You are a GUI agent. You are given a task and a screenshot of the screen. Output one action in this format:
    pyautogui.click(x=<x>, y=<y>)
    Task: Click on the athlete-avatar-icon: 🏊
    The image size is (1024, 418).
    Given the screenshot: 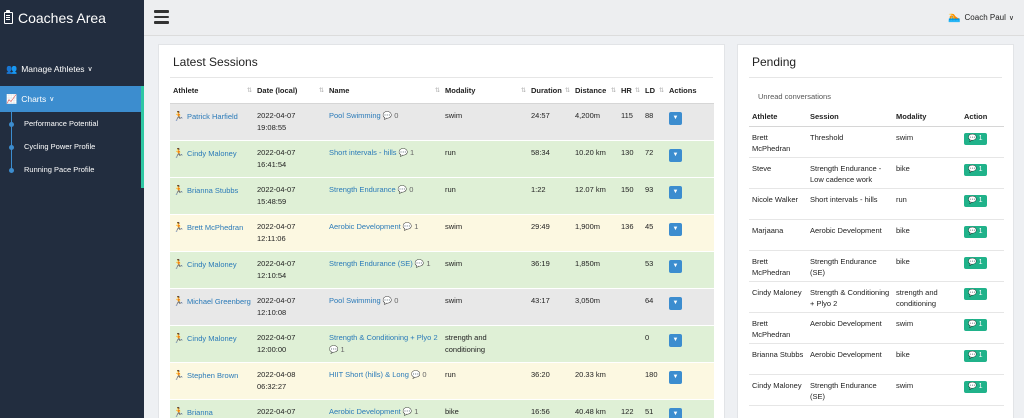 What is the action you would take?
    pyautogui.click(x=954, y=17)
    